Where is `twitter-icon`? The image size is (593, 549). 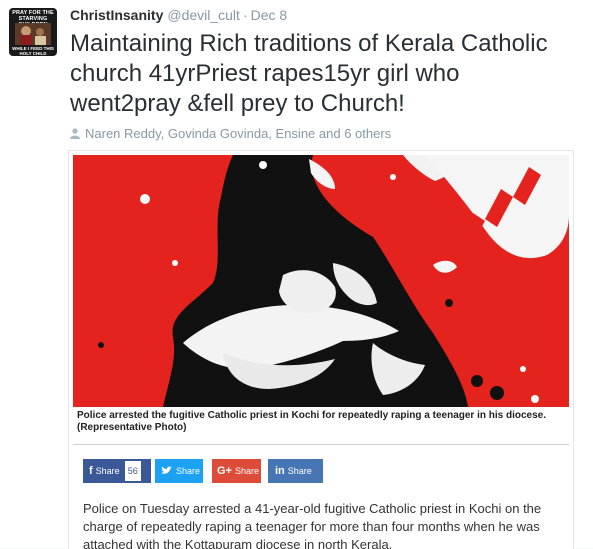
twitter-icon is located at coordinates (166, 470).